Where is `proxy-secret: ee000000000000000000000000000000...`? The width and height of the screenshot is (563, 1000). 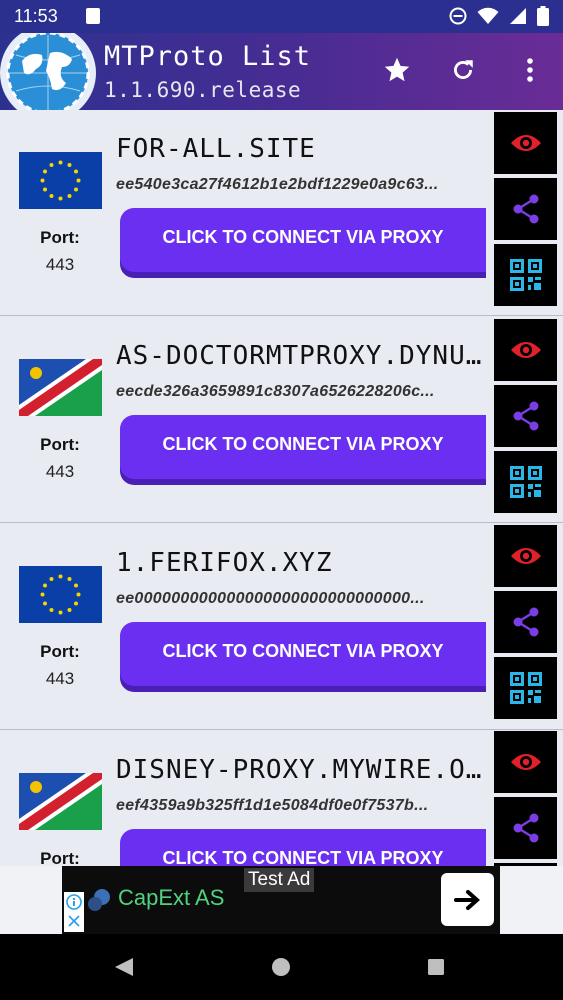 proxy-secret: ee000000000000000000000000000000... is located at coordinates (270, 598).